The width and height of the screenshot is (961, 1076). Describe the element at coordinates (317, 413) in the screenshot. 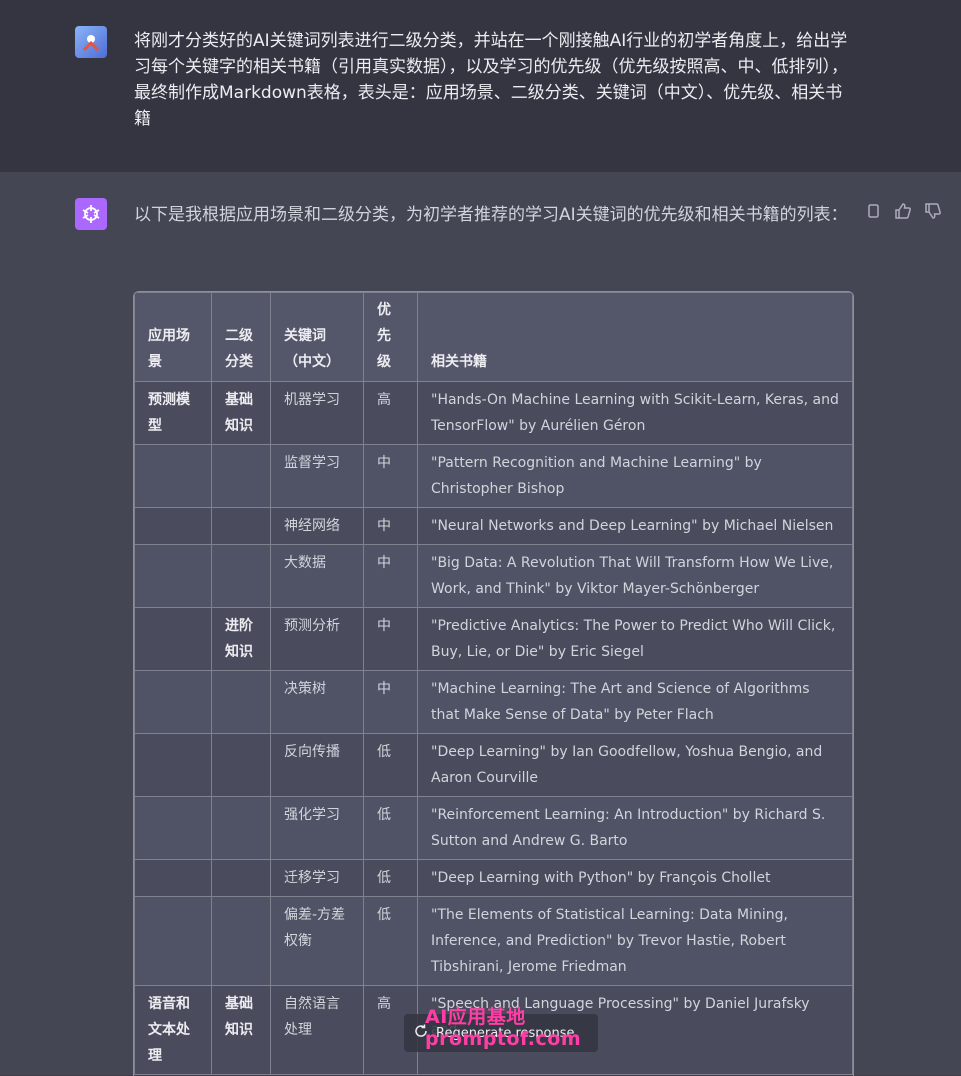

I see `cell-keyword: 机器学习` at that location.